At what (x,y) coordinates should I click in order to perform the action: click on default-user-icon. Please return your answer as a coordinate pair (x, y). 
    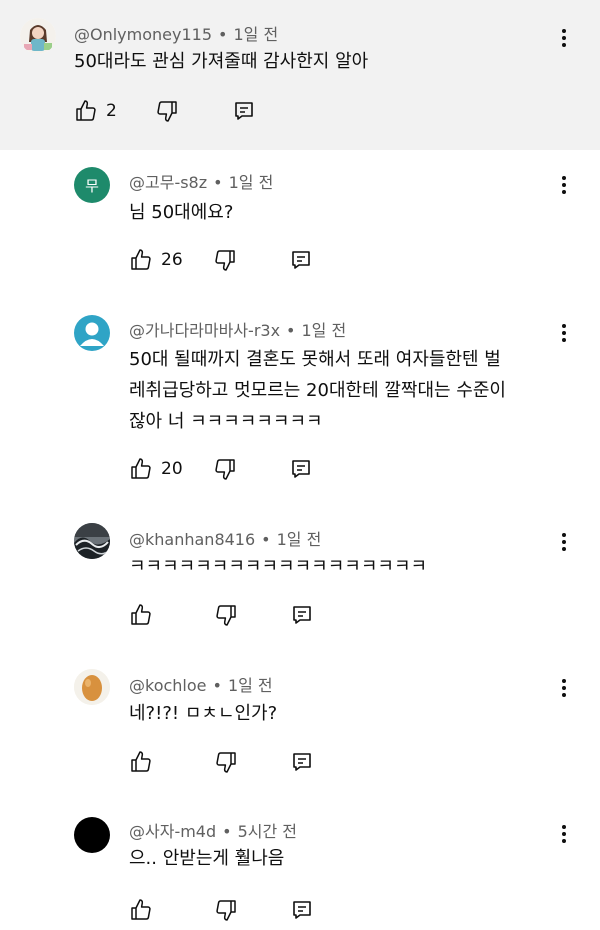
    Looking at the image, I should click on (92, 334).